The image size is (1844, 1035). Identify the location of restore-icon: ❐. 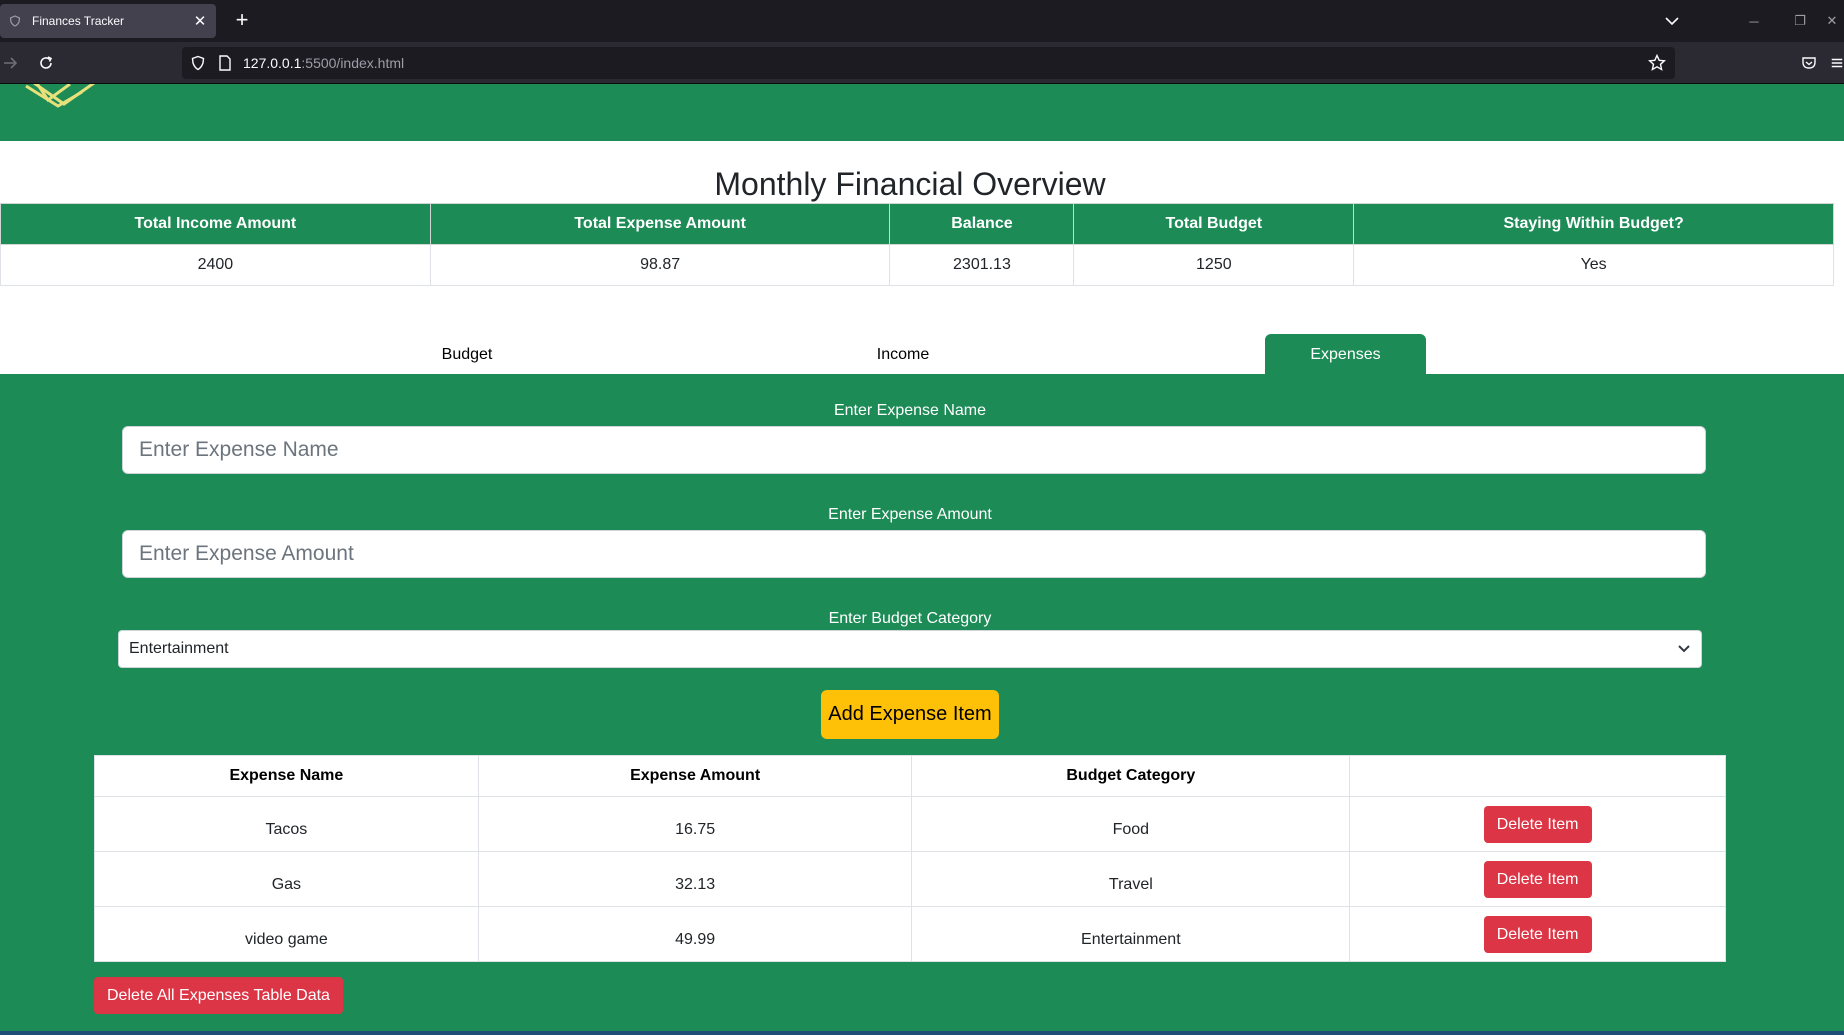
(1800, 21).